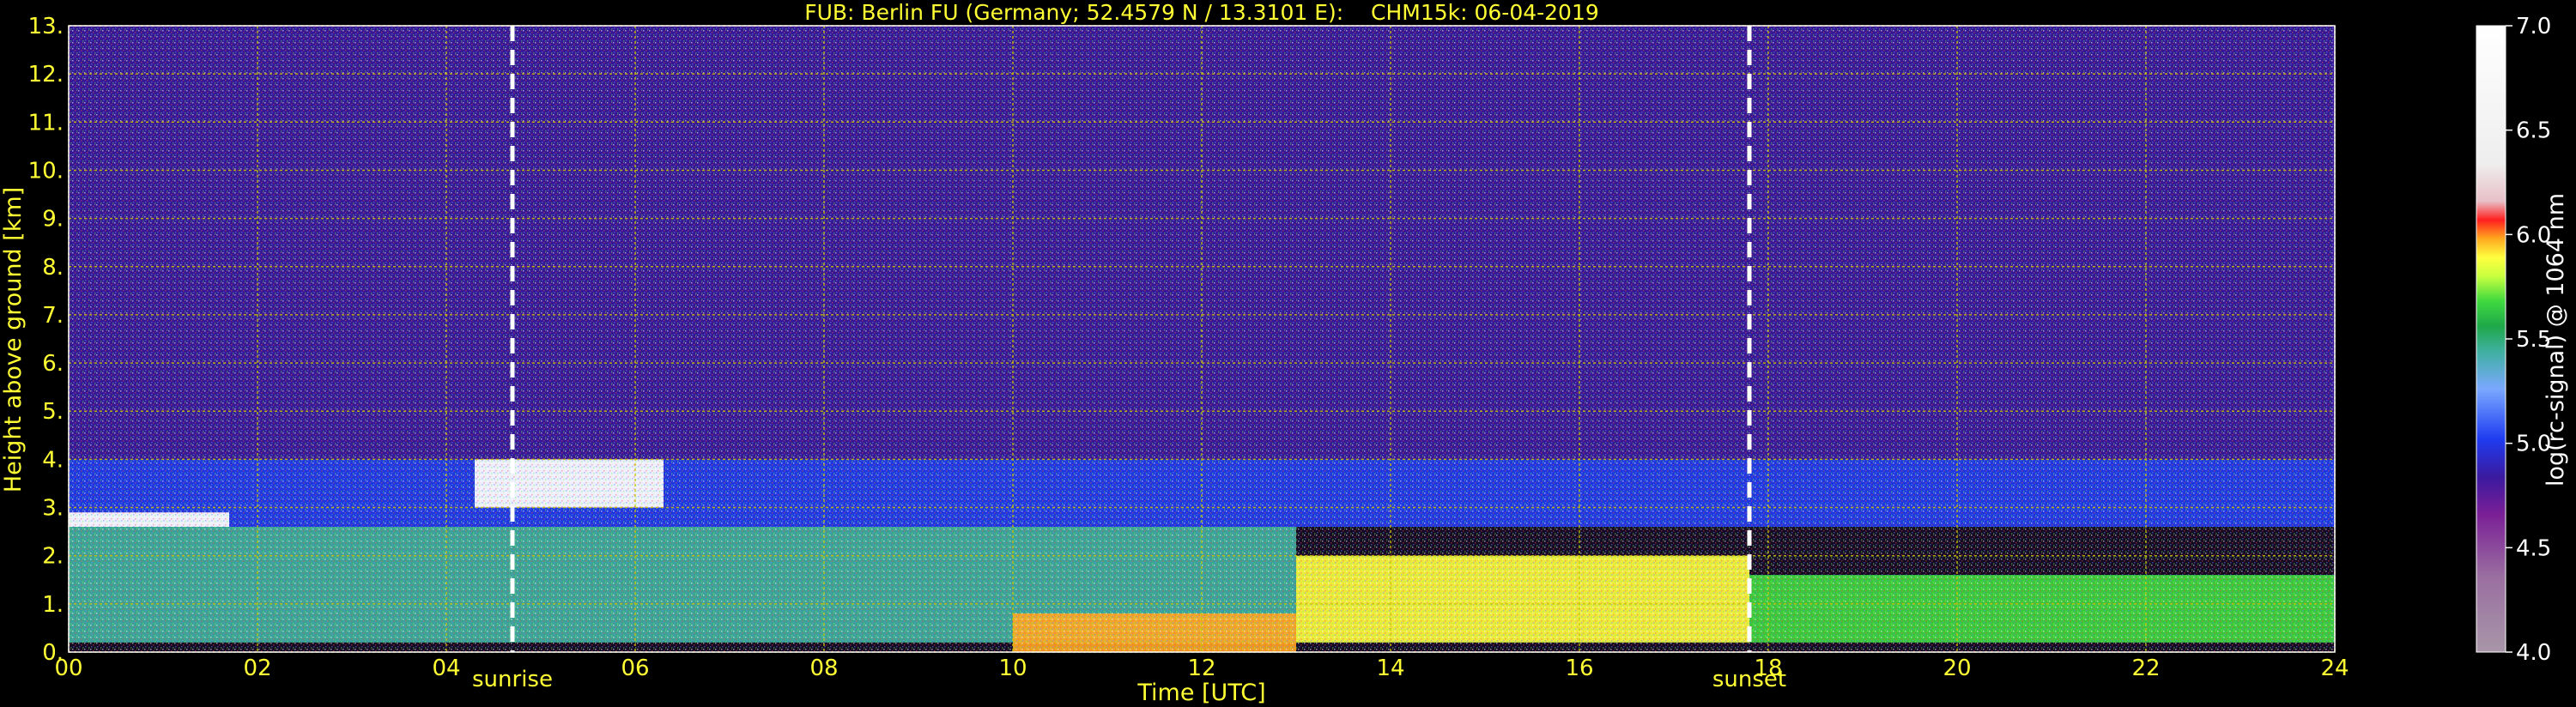 This screenshot has height=707, width=2576. Describe the element at coordinates (53, 412) in the screenshot. I see `y-tick-label: 5.` at that location.